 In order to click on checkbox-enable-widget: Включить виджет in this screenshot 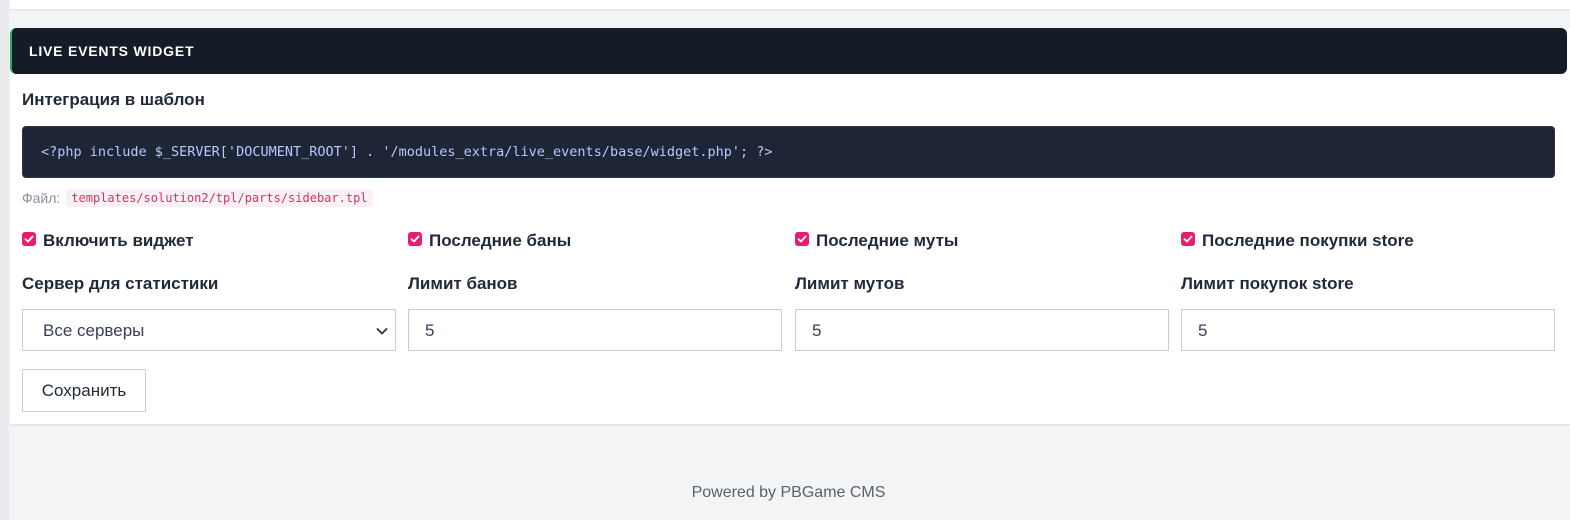, I will do `click(108, 241)`.